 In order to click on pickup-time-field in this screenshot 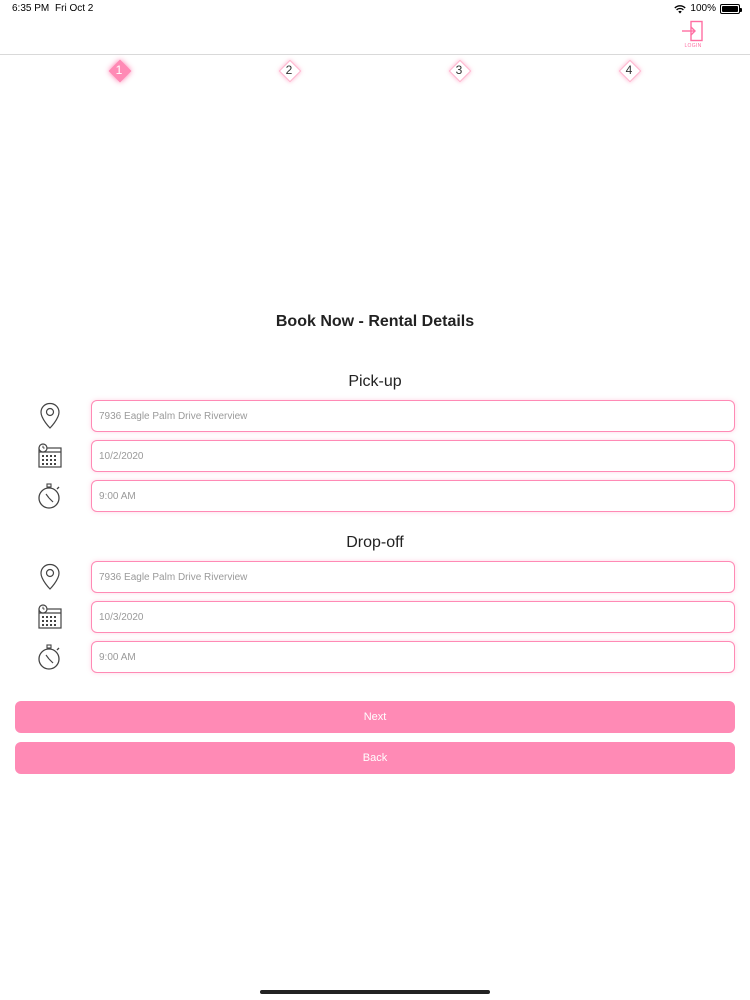, I will do `click(413, 496)`.